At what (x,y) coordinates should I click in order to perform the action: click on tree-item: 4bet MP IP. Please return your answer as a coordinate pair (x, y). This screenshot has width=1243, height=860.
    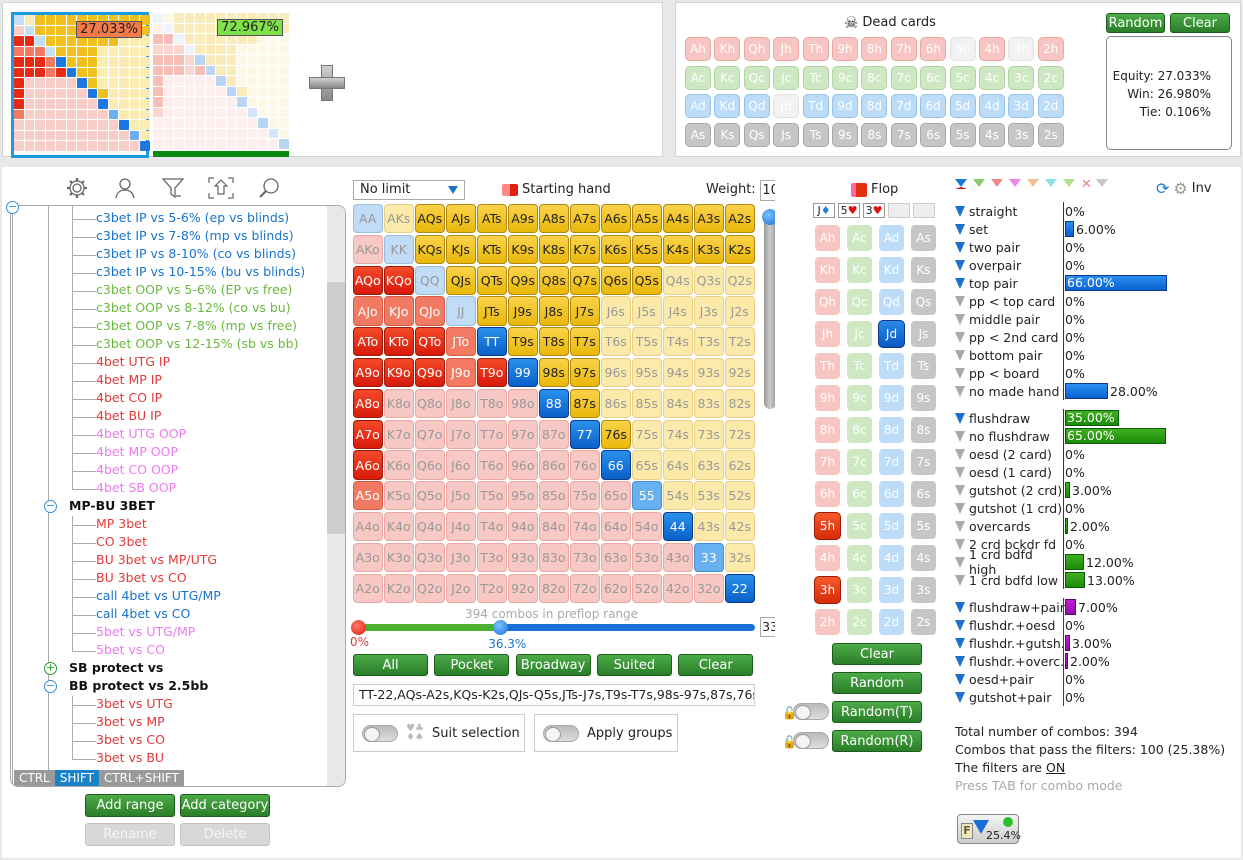
    Looking at the image, I should click on (129, 379).